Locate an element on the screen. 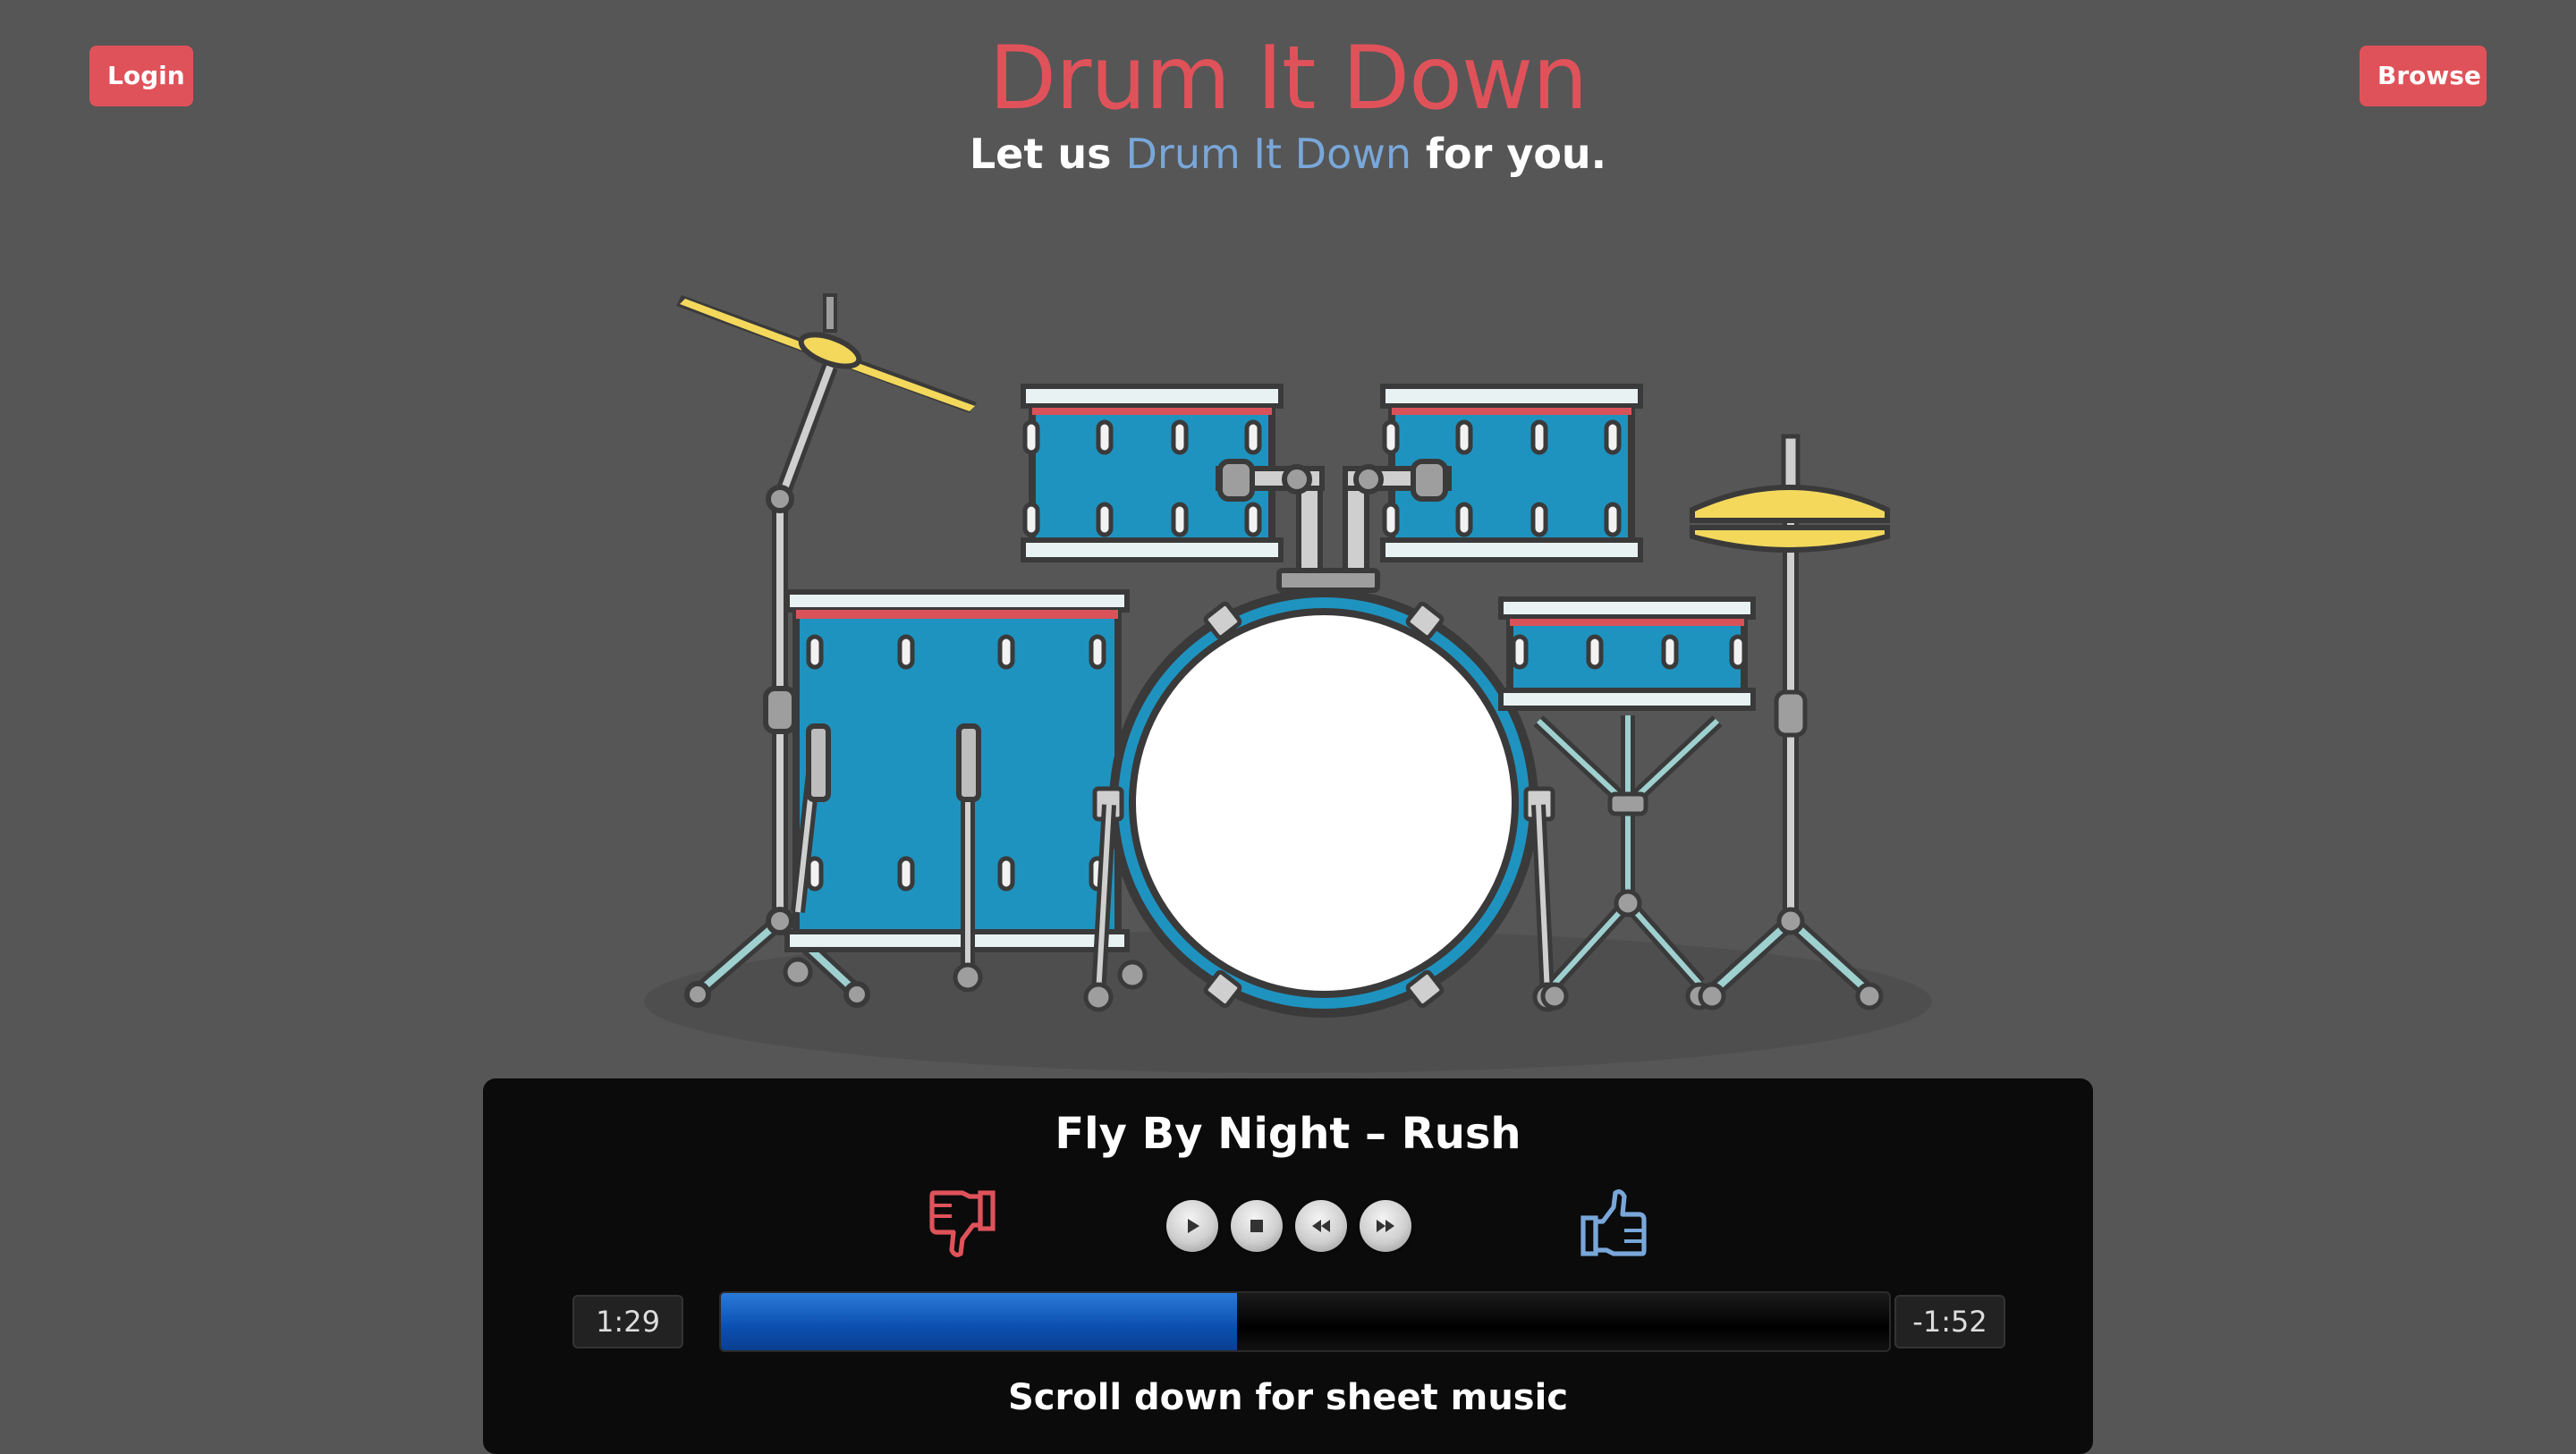  sheet-music-hint: Scroll down for sheet music is located at coordinates (1288, 1398).